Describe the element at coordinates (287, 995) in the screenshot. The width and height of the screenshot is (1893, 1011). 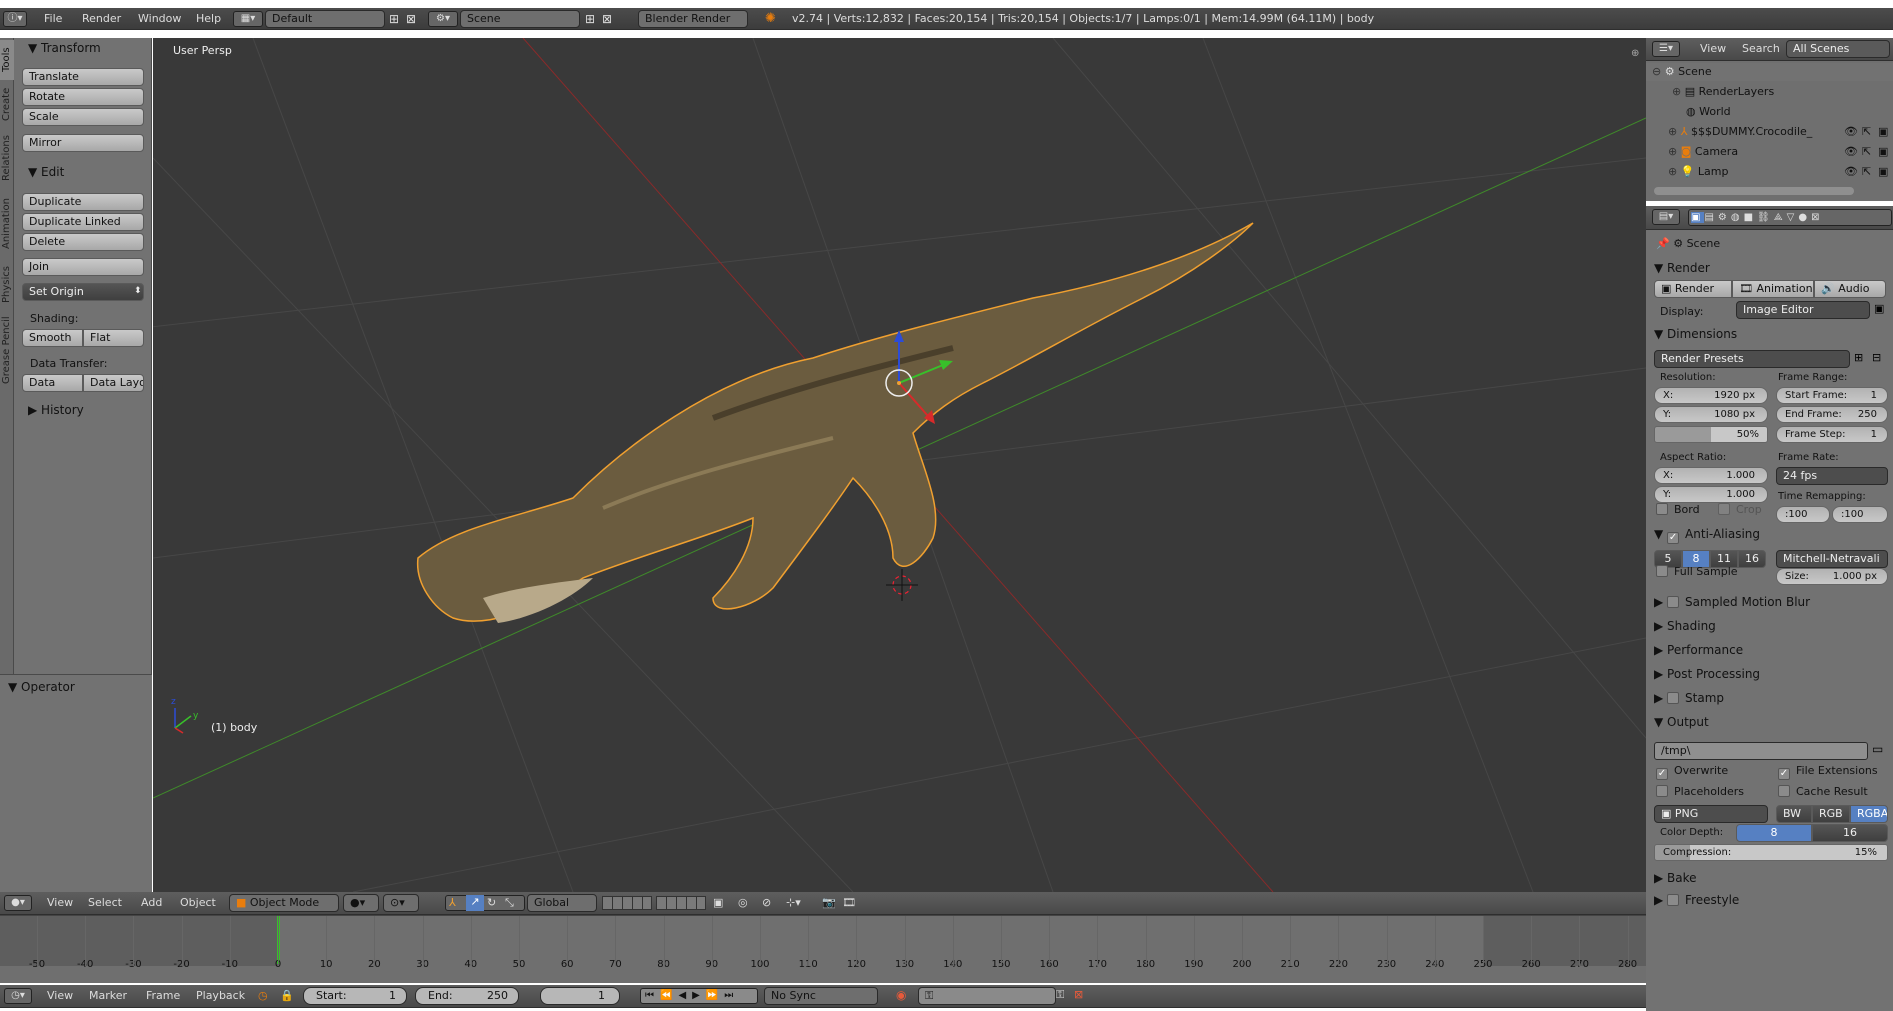
I see `lock-range-icon: 🔒` at that location.